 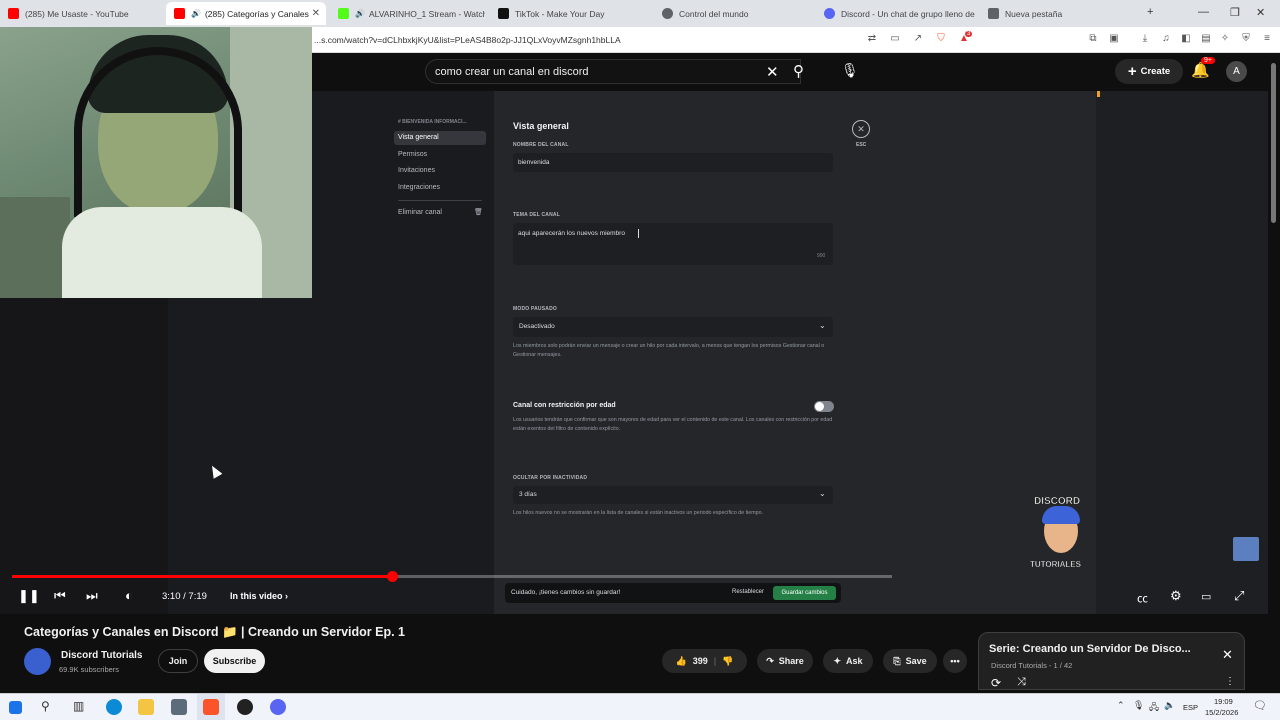 What do you see at coordinates (1235, 12) in the screenshot?
I see `maximize-icon: ❐` at bounding box center [1235, 12].